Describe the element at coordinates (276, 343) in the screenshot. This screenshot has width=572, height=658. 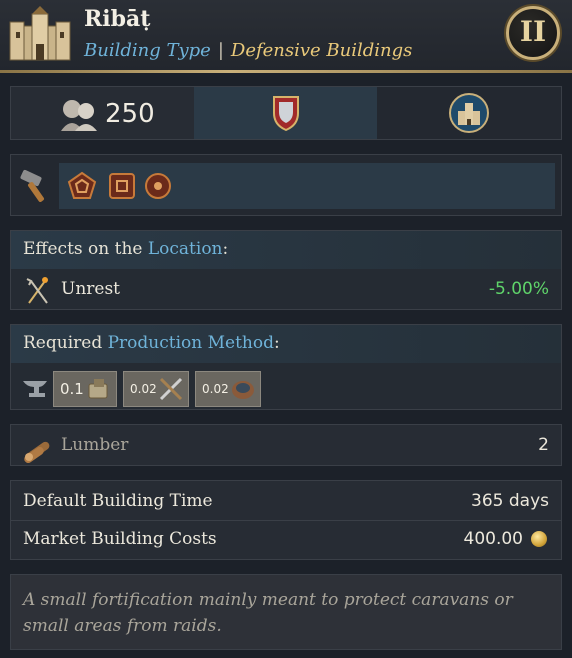
I see `production-heading-suffix: :` at that location.